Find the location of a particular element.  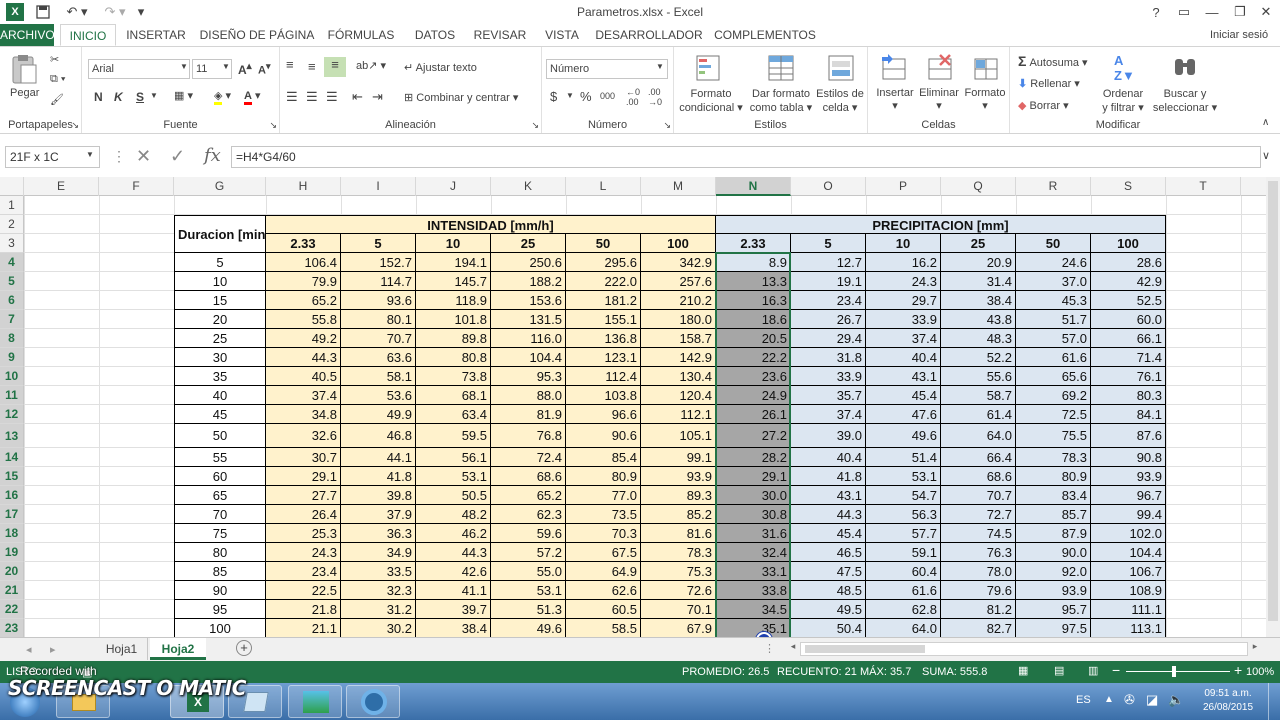

column-header-l: L is located at coordinates (603, 186).